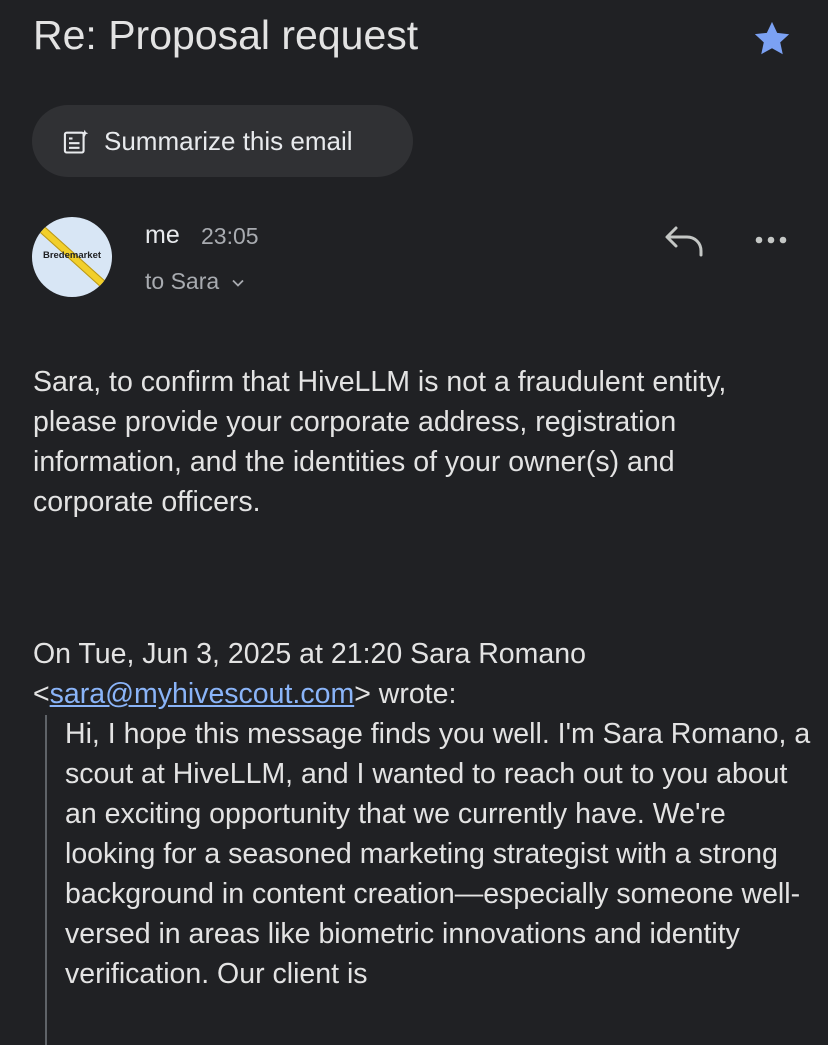 The image size is (828, 1045). I want to click on quote-header-suffix: > wrote:, so click(405, 694).